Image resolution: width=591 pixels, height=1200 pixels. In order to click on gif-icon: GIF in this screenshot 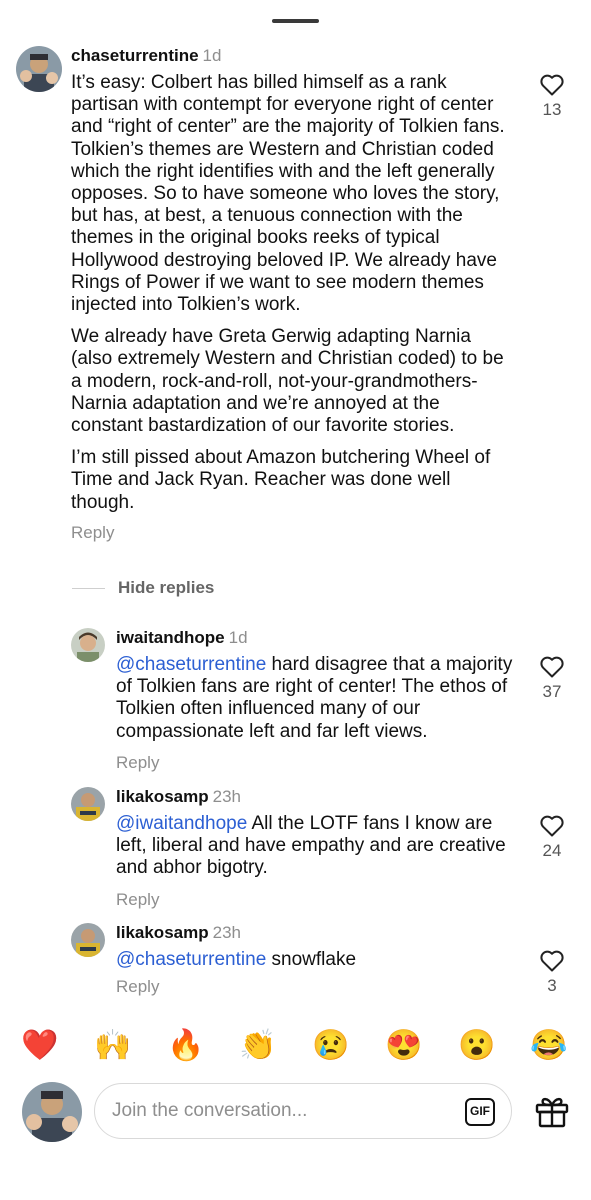, I will do `click(480, 1112)`.